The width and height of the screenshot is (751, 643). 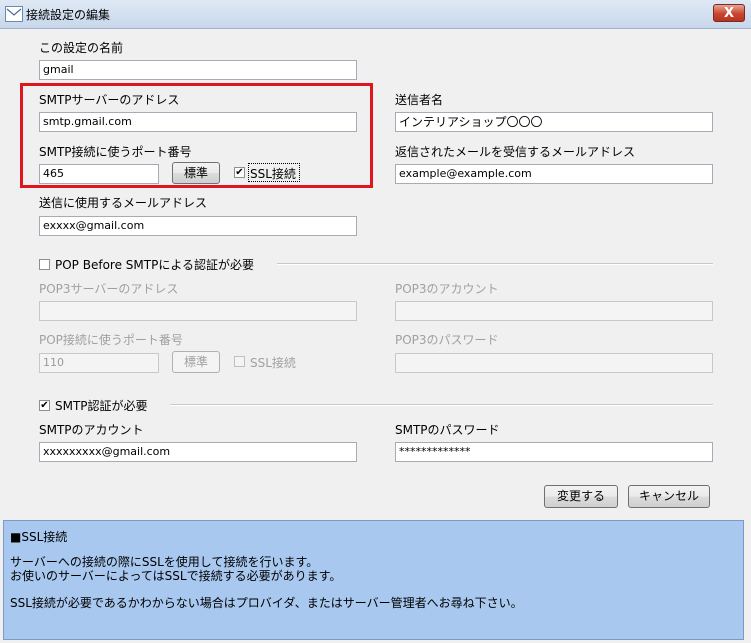 I want to click on pop-group-divider, so click(x=495, y=264).